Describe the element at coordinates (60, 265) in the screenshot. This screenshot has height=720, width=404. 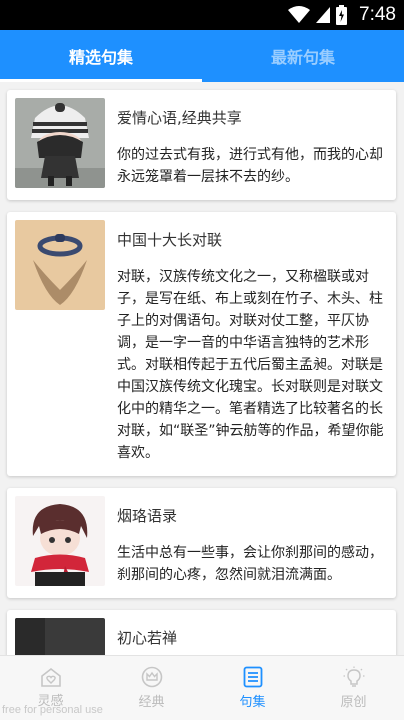
I see `heart-ring-shadow-image` at that location.